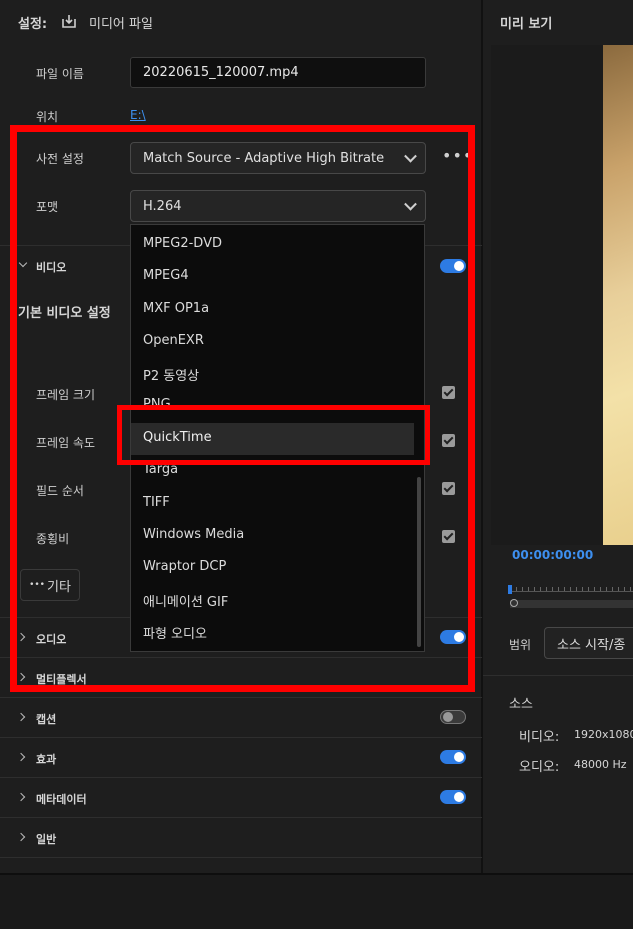  What do you see at coordinates (278, 206) in the screenshot?
I see `format-select: H.264` at bounding box center [278, 206].